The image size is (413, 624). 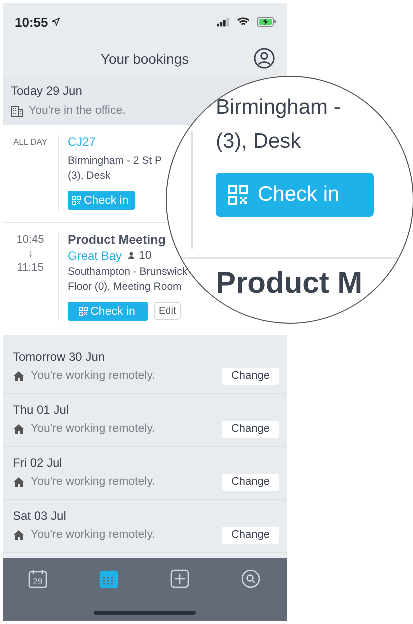 What do you see at coordinates (30, 142) in the screenshot?
I see `booking-time: ALL DAY` at bounding box center [30, 142].